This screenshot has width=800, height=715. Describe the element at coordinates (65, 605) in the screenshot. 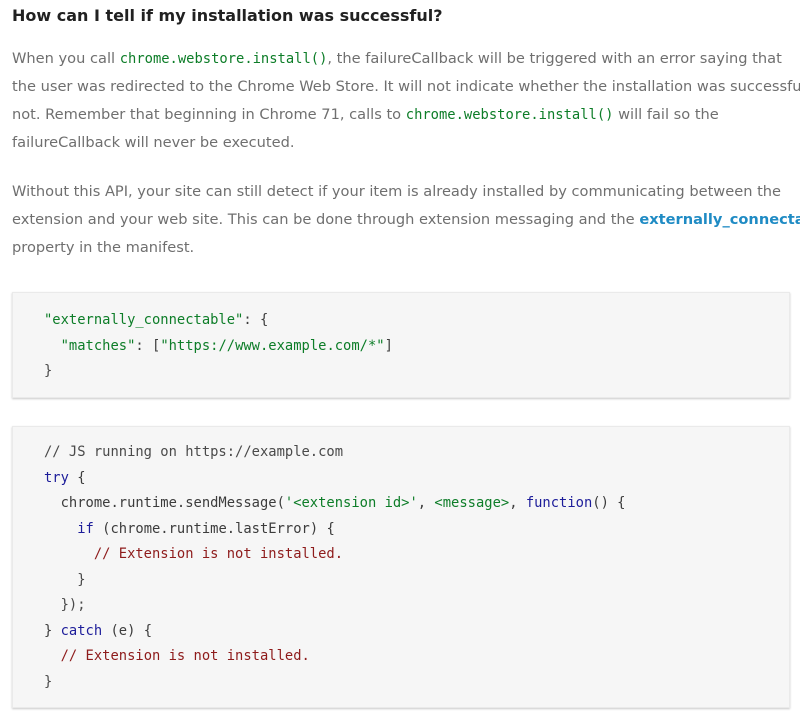

I see `code-line: });` at that location.